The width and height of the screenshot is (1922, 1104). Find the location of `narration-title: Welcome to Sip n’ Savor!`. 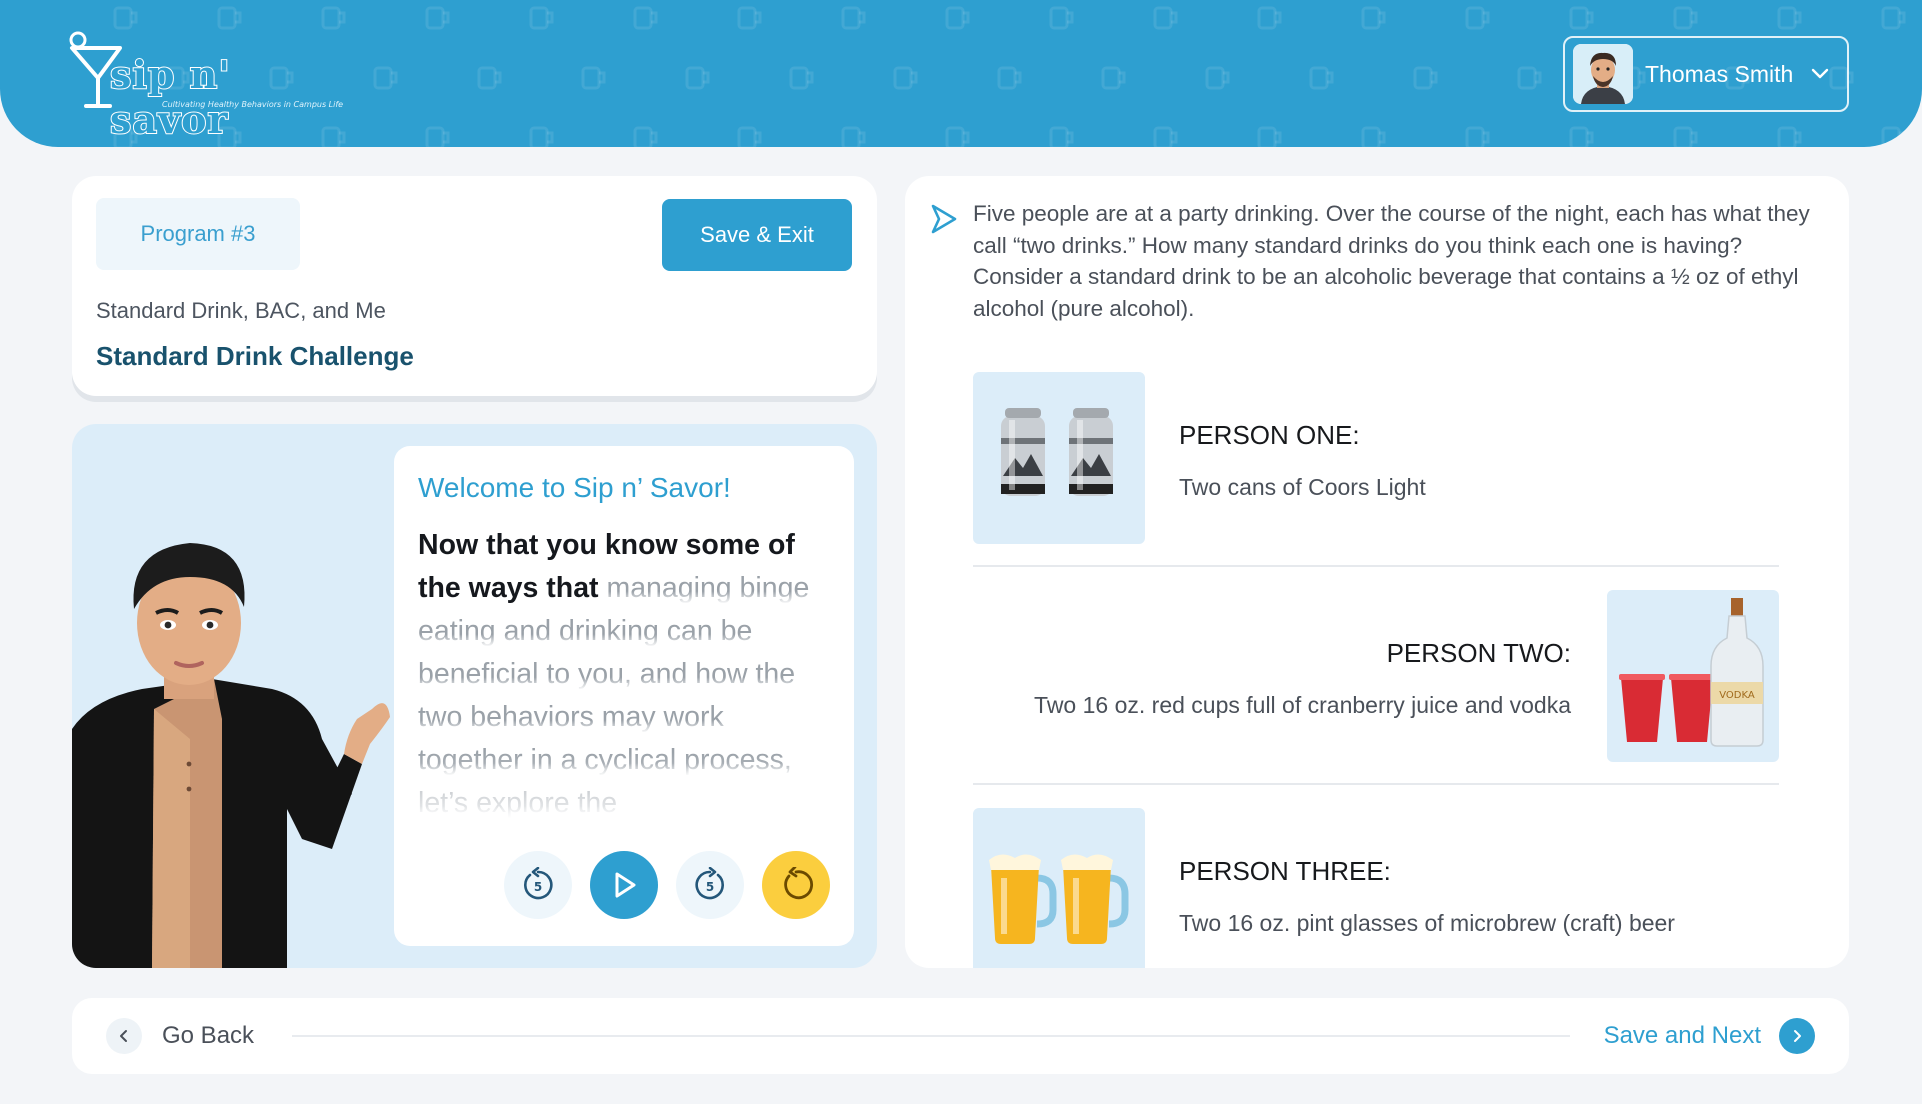

narration-title: Welcome to Sip n’ Savor! is located at coordinates (574, 487).